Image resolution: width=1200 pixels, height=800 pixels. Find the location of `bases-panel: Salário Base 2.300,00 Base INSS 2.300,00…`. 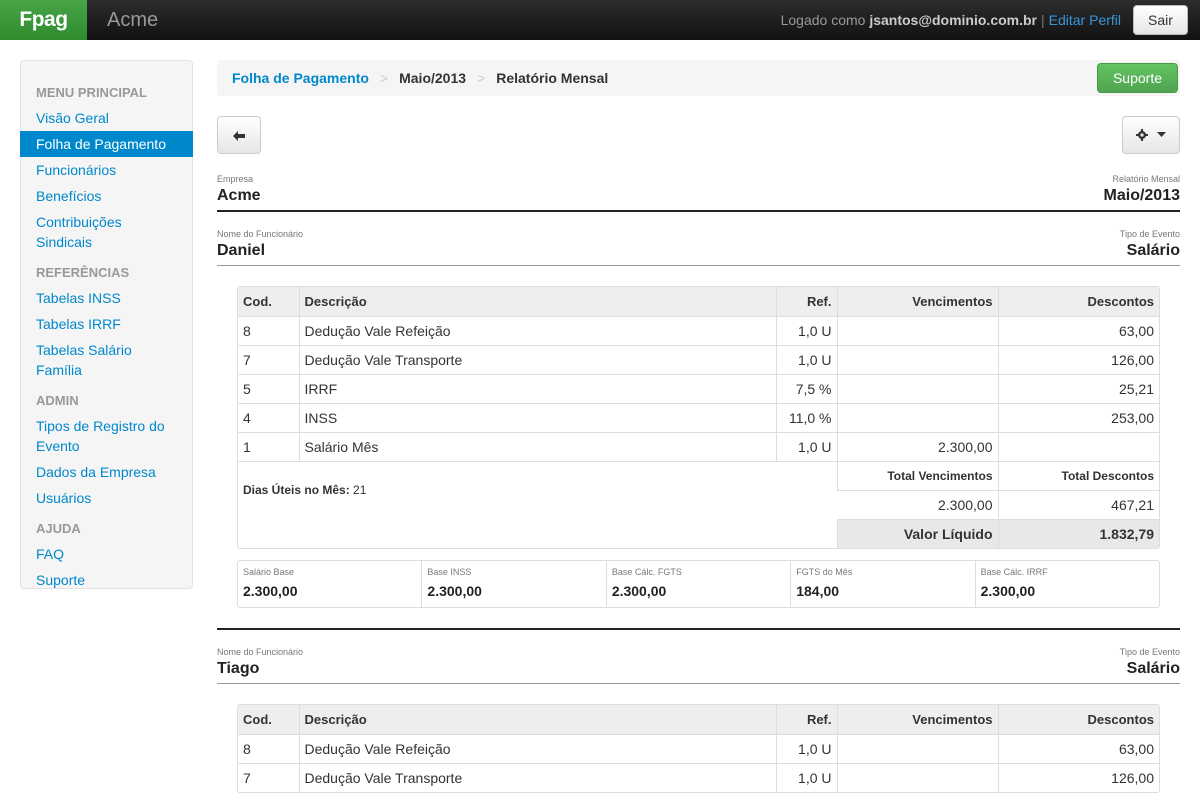

bases-panel: Salário Base 2.300,00 Base INSS 2.300,00… is located at coordinates (698, 584).